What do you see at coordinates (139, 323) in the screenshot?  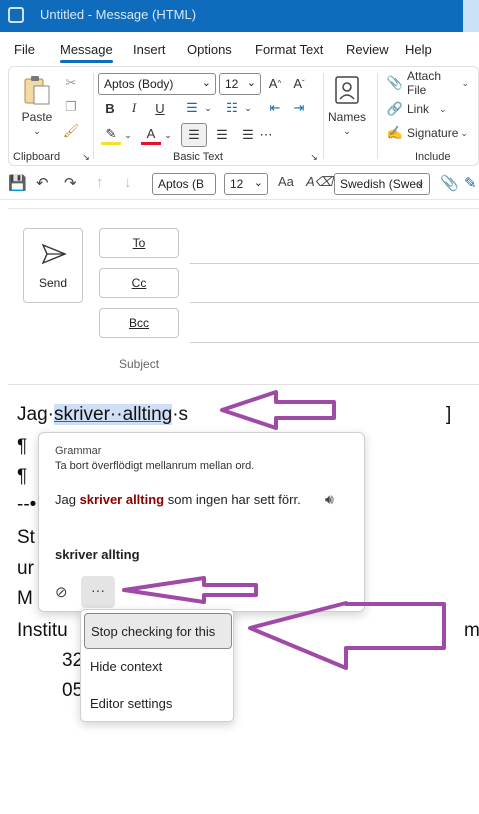 I see `bcc-button: Bcc` at bounding box center [139, 323].